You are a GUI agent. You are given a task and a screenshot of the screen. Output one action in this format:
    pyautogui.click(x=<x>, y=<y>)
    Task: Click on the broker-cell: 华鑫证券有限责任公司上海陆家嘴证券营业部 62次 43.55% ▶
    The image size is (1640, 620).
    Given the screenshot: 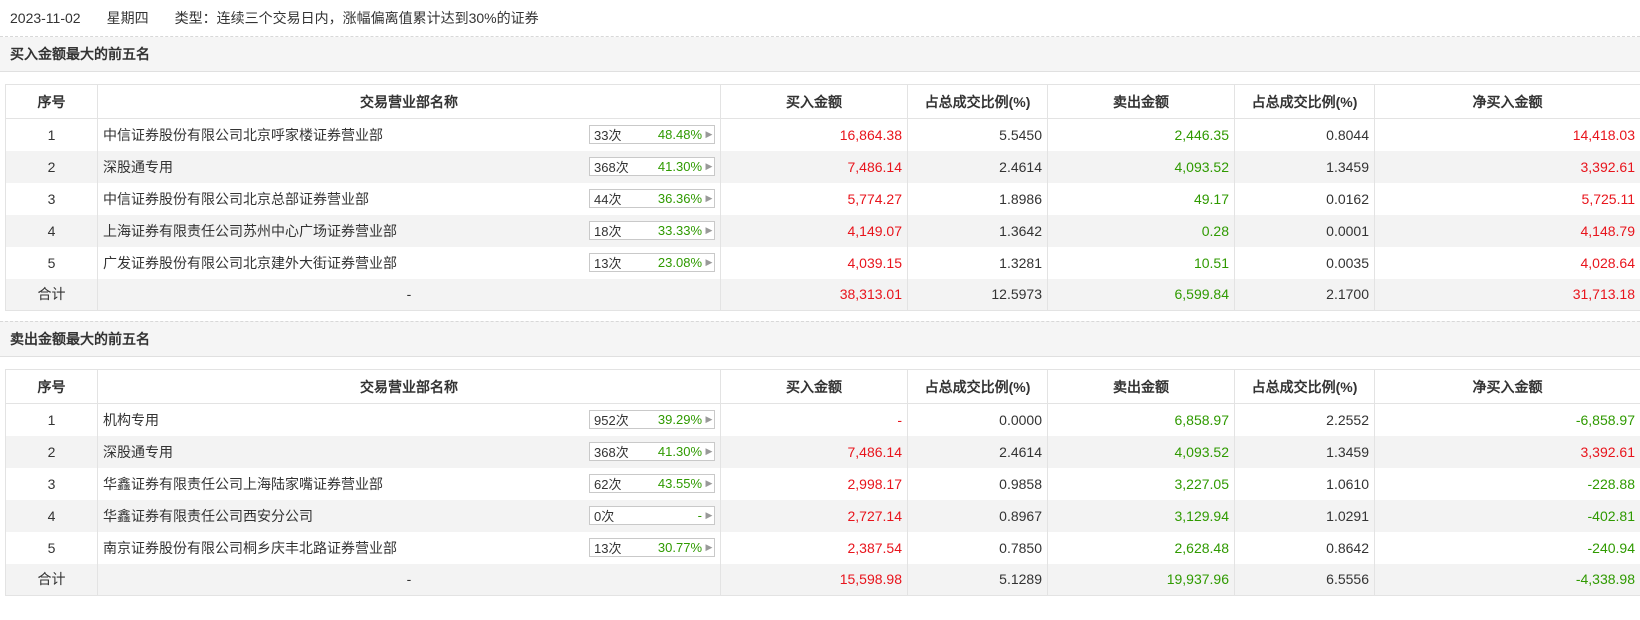 What is the action you would take?
    pyautogui.click(x=409, y=483)
    